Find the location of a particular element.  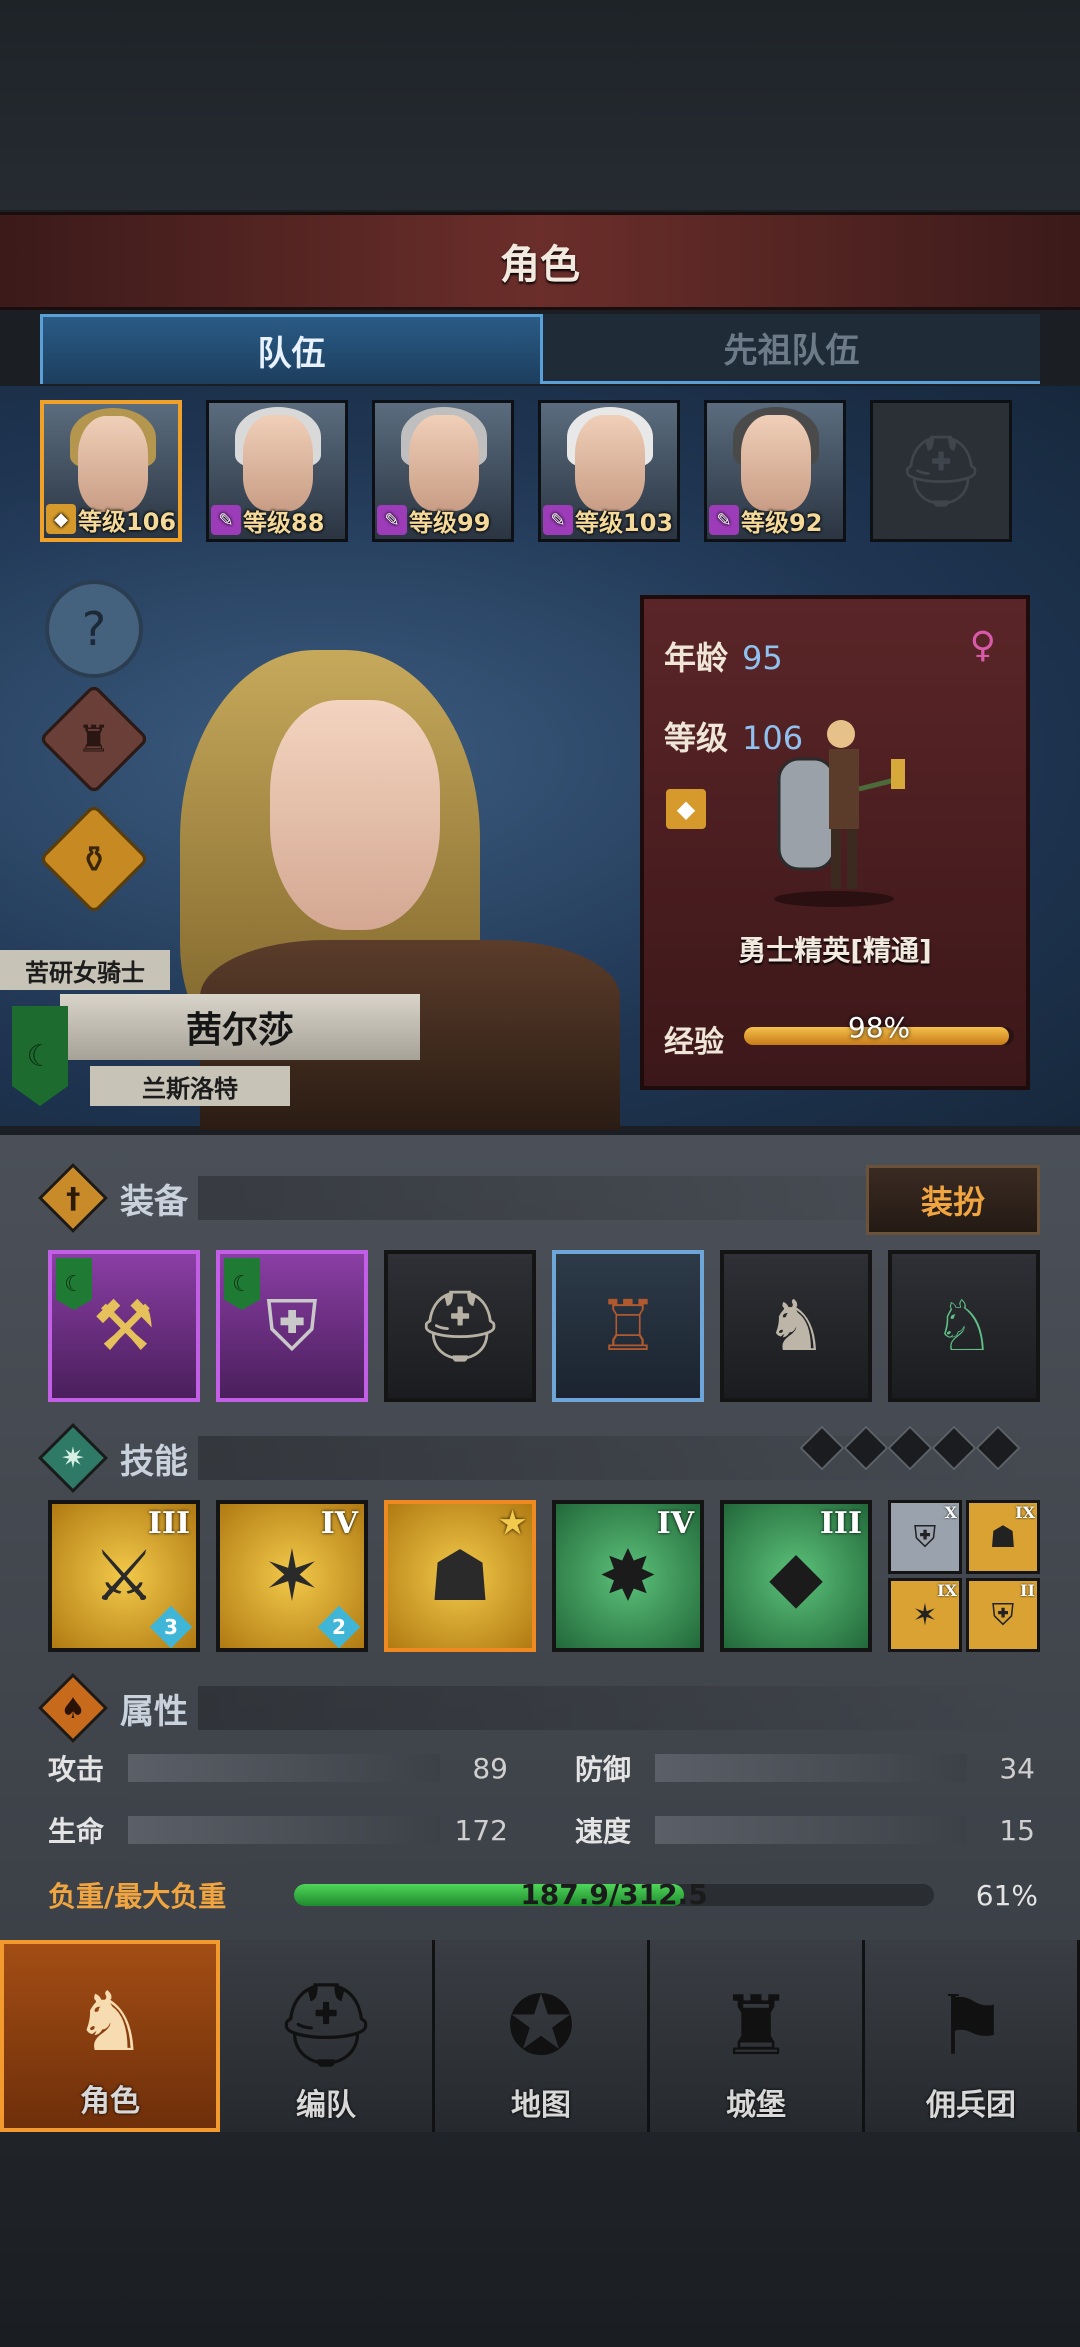

nav-map: ✪ 地图 is located at coordinates (542, 2036).